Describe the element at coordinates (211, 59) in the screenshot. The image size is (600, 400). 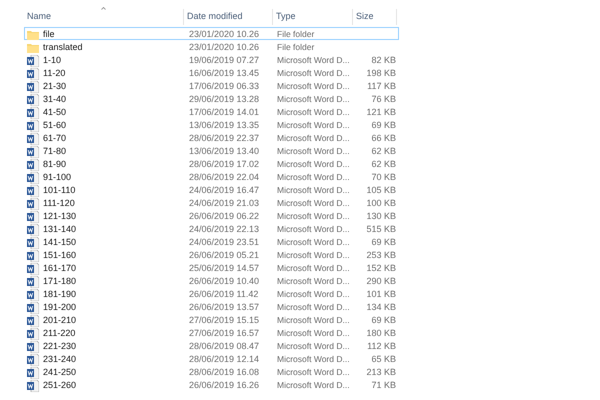
I see `file-row: 1-10 19/06/2019 07.27 Microsoft Word D... 82 KB` at that location.